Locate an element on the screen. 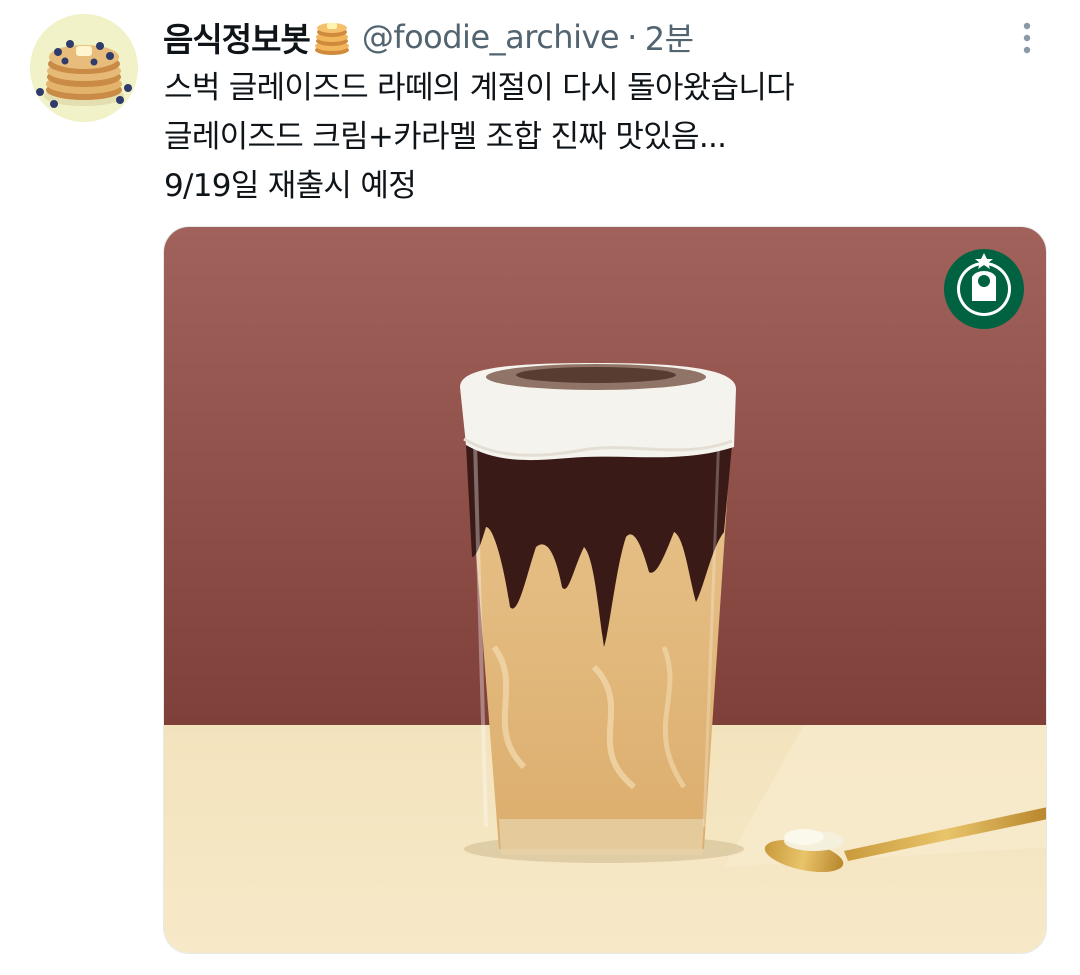 This screenshot has height=975, width=1080. tweet-timestamp: 2분 is located at coordinates (669, 37).